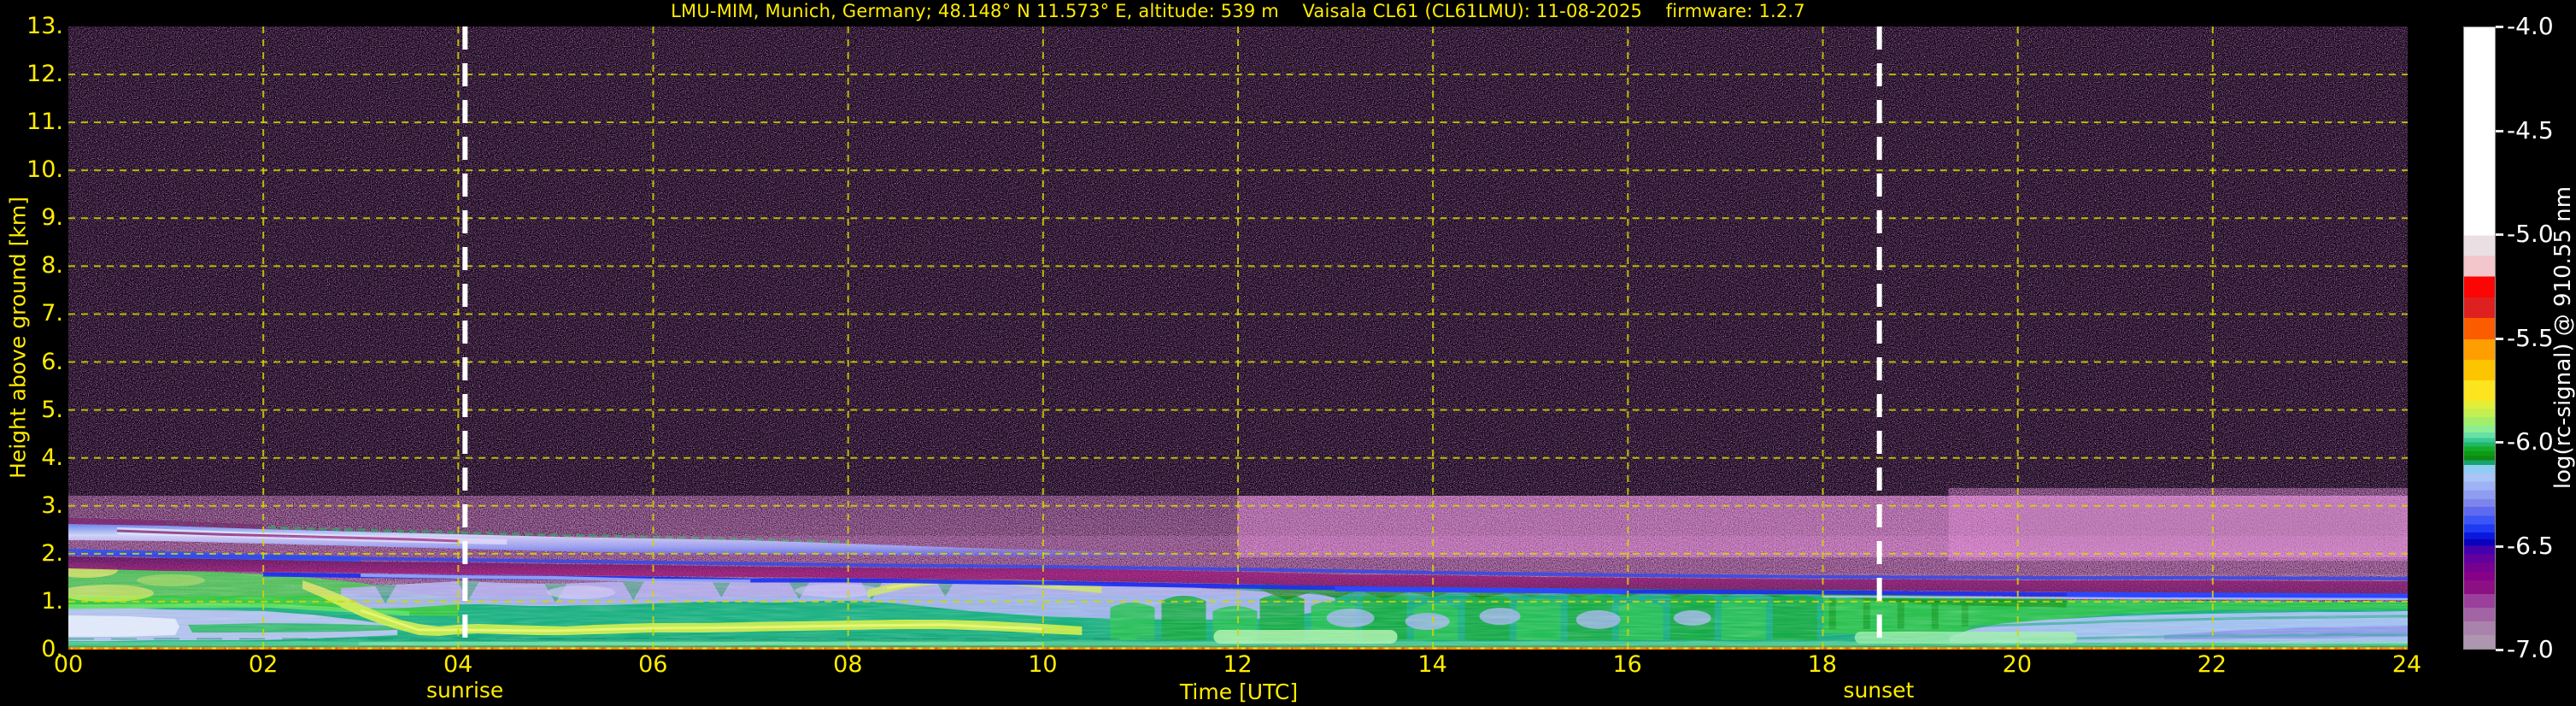 The height and width of the screenshot is (706, 2576). I want to click on colorbar-tick-label: -4.5, so click(2530, 129).